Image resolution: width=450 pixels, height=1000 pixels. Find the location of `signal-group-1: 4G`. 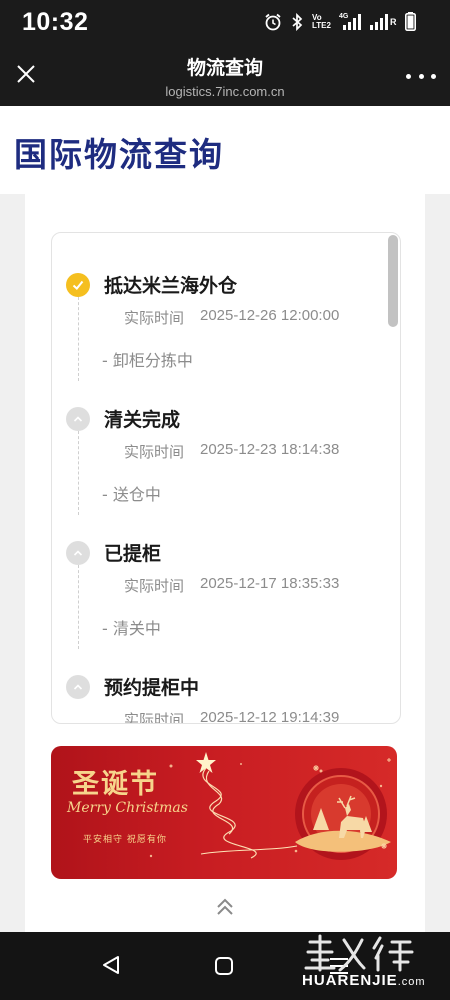

signal-group-1: 4G is located at coordinates (350, 21).